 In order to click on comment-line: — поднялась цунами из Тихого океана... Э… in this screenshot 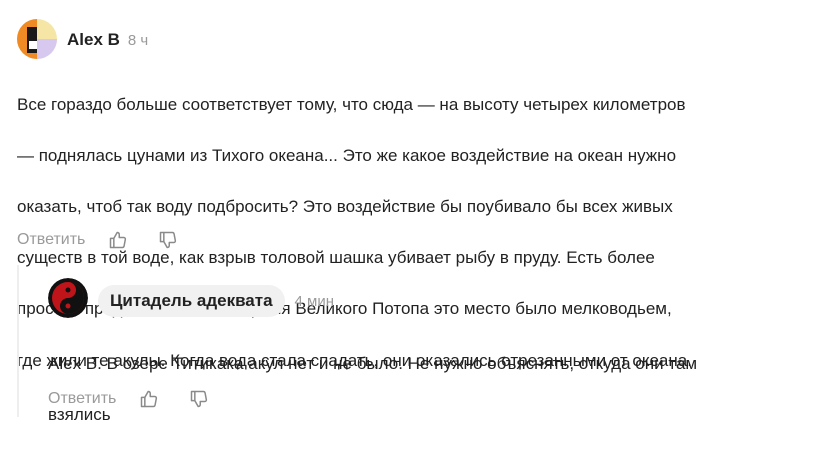, I will do `click(347, 155)`.